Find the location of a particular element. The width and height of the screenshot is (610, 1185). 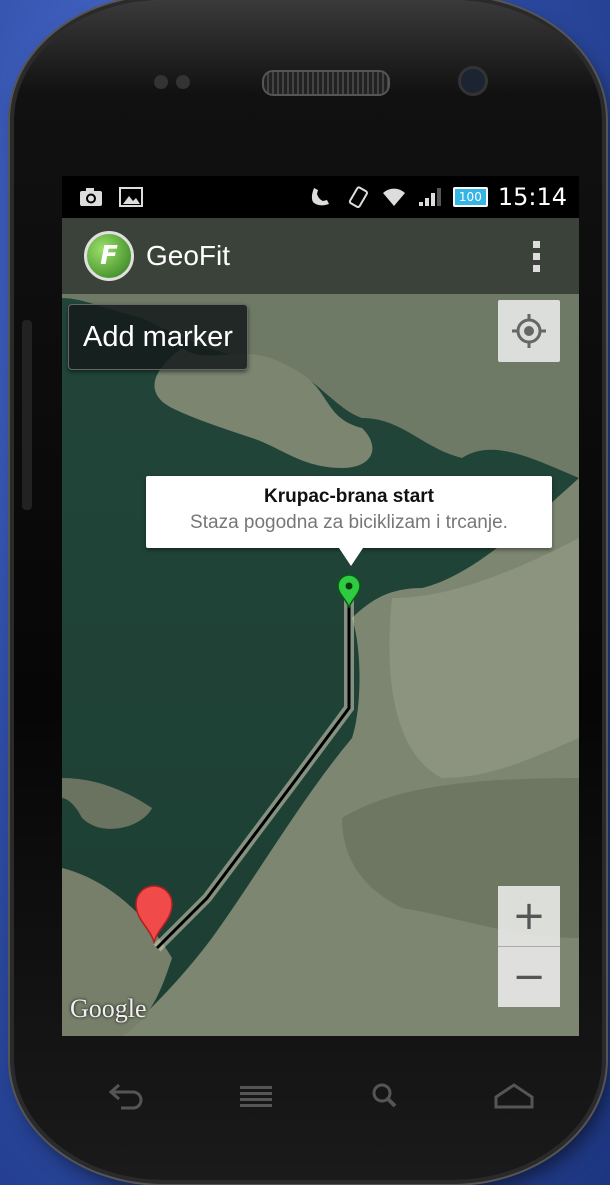

search-button is located at coordinates (385, 1096).